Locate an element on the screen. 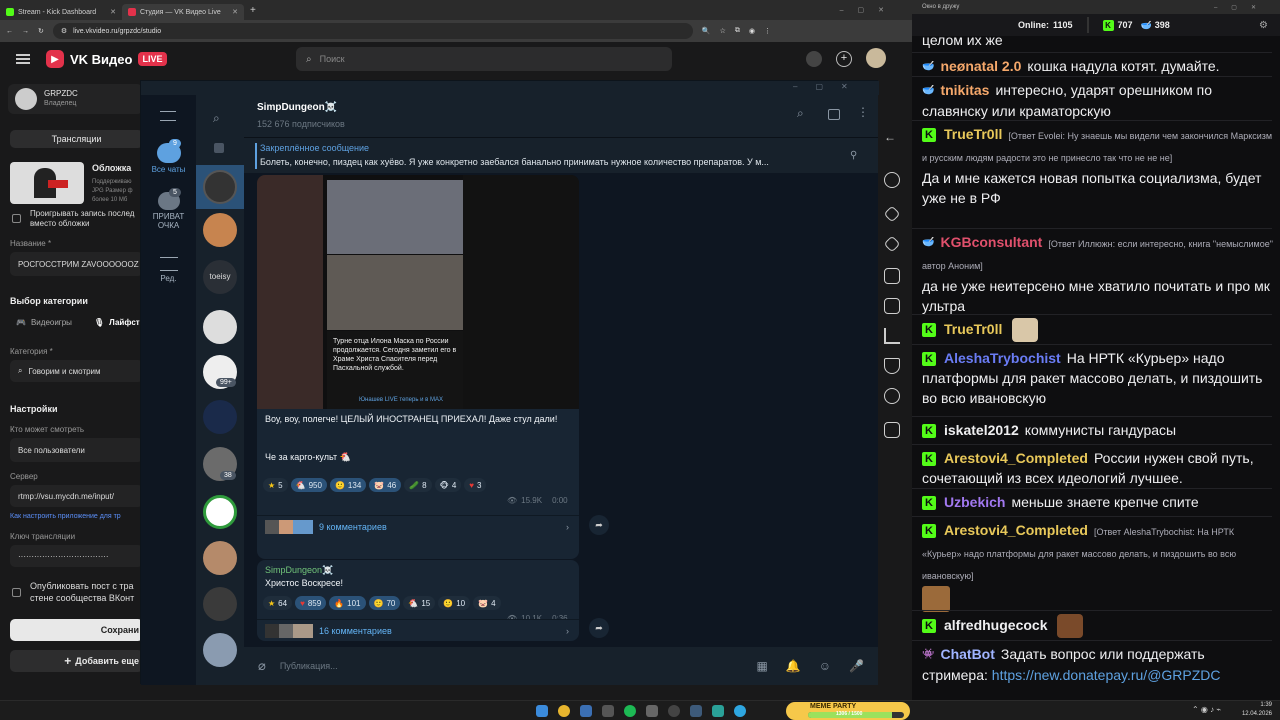 This screenshot has height=720, width=1280. forward-icon: → is located at coordinates (25, 31).